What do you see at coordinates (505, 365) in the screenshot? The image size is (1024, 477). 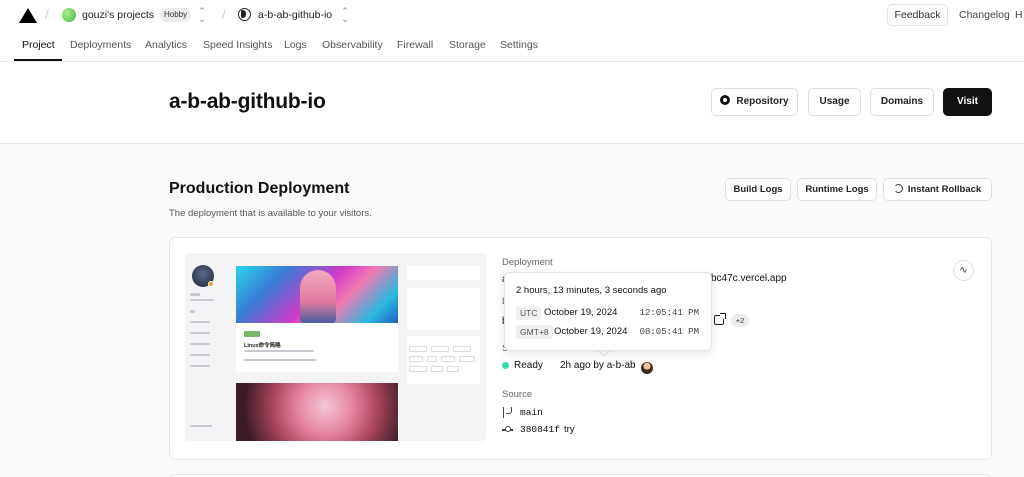 I see `ready-status-dot` at bounding box center [505, 365].